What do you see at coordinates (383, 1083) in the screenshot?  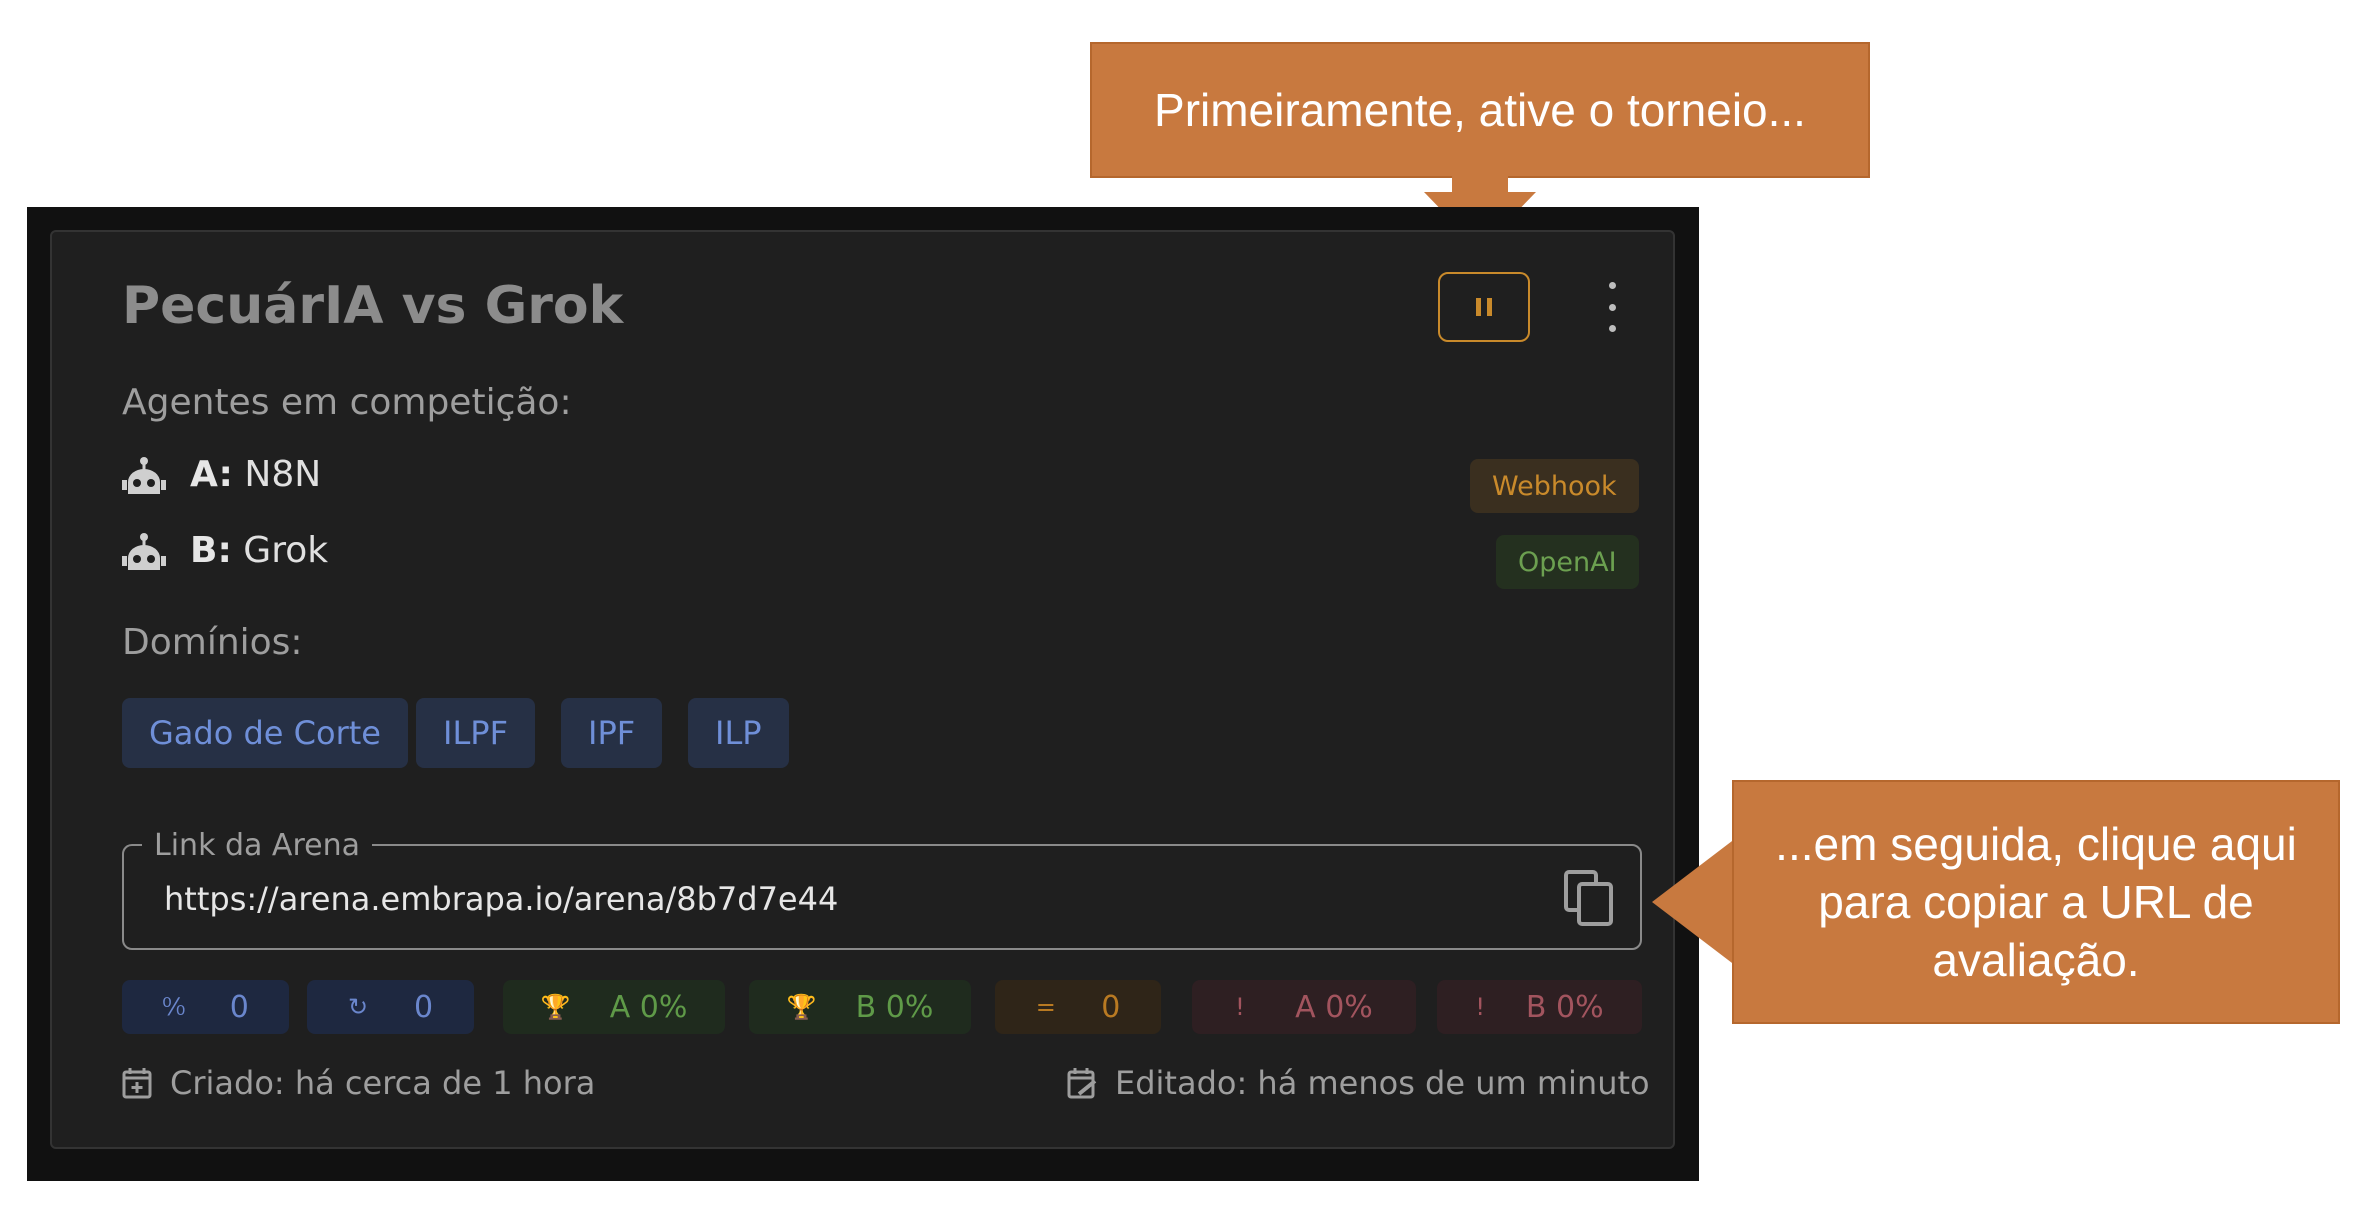 I see `created-text: Criado: há cerca de 1 hora` at bounding box center [383, 1083].